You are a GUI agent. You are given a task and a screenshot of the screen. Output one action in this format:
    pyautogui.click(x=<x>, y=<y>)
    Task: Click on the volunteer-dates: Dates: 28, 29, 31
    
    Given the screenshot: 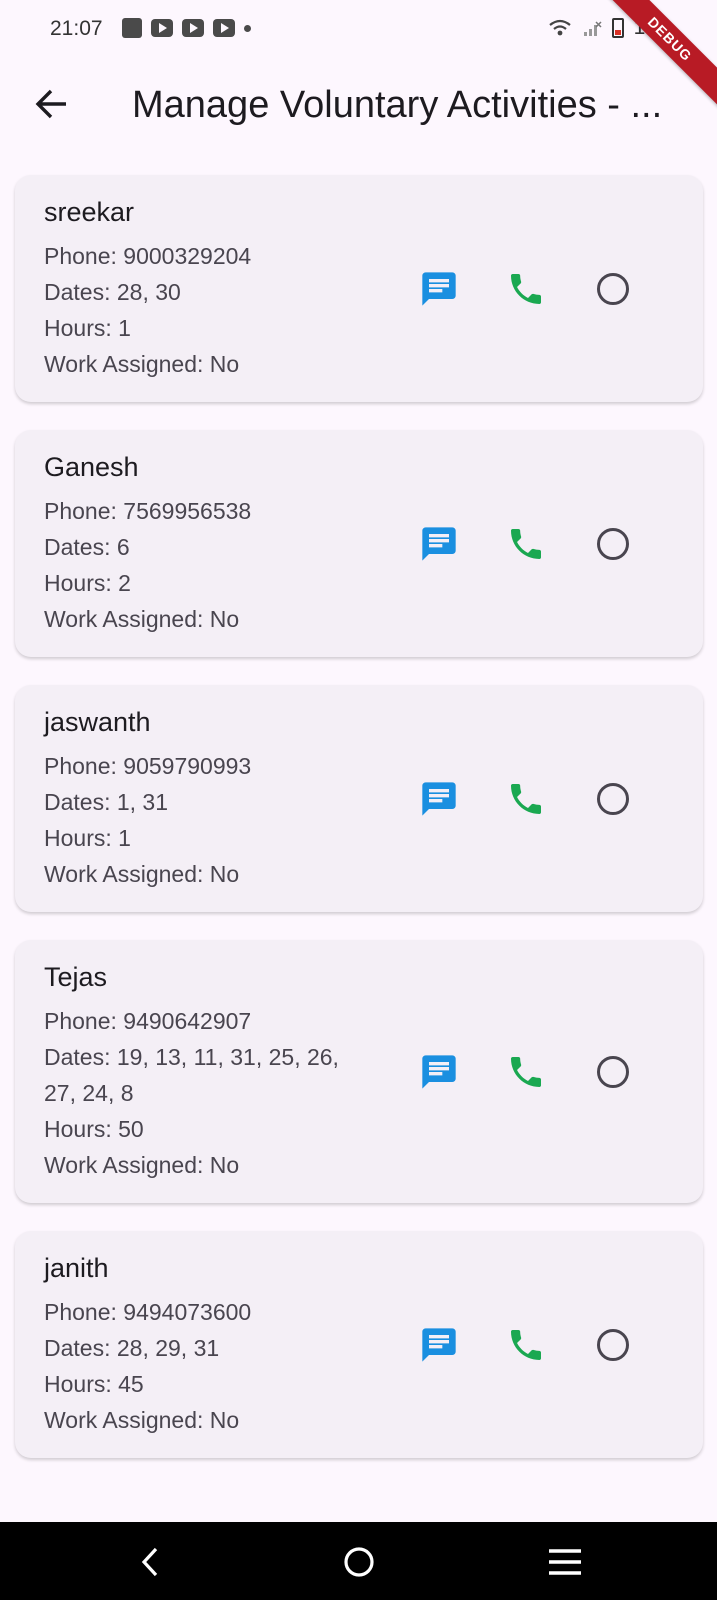 What is the action you would take?
    pyautogui.click(x=132, y=1348)
    